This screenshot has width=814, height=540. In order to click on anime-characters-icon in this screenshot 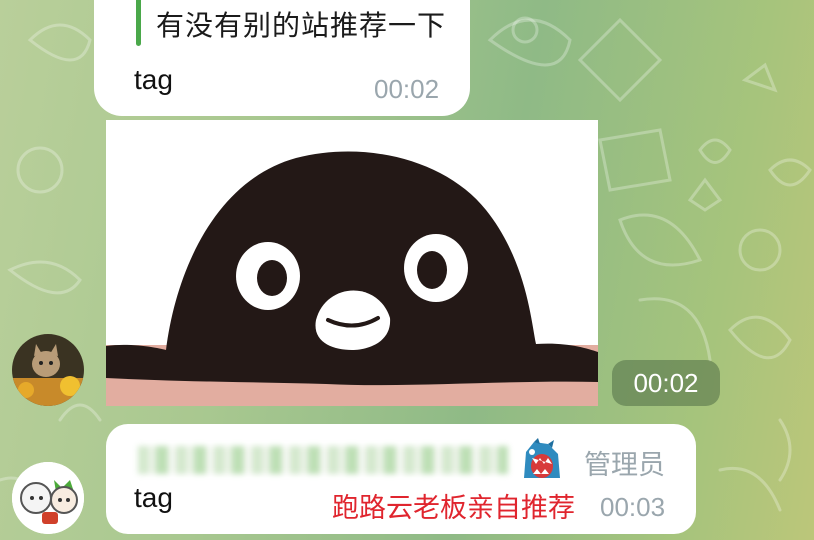, I will do `click(48, 498)`.